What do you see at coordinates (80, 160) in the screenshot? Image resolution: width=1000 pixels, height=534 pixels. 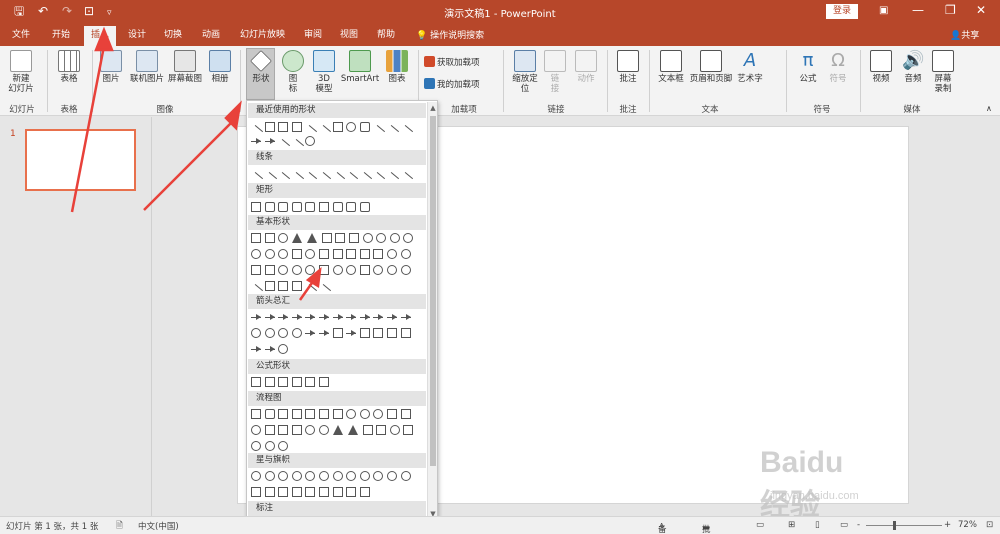 I see `slide-thumbnail` at bounding box center [80, 160].